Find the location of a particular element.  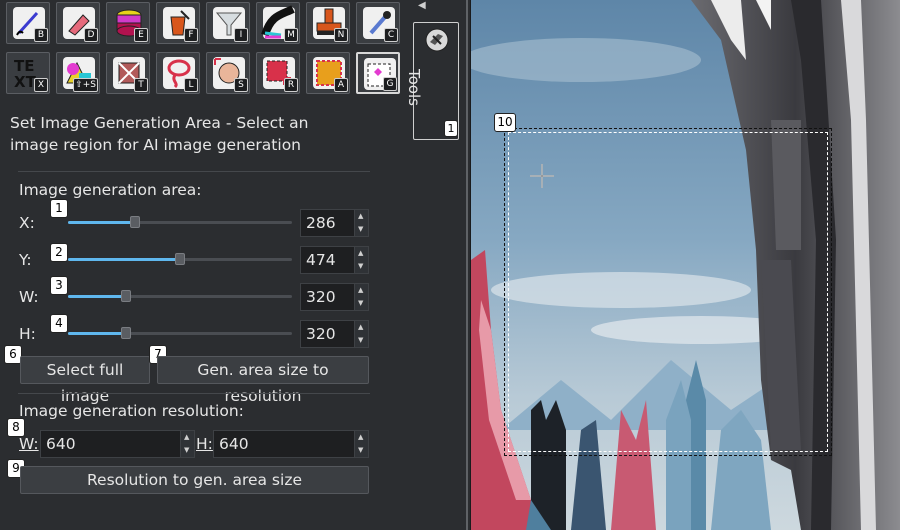

resolution-to-gen-area-button: Resolution to gen. area size is located at coordinates (194, 480).